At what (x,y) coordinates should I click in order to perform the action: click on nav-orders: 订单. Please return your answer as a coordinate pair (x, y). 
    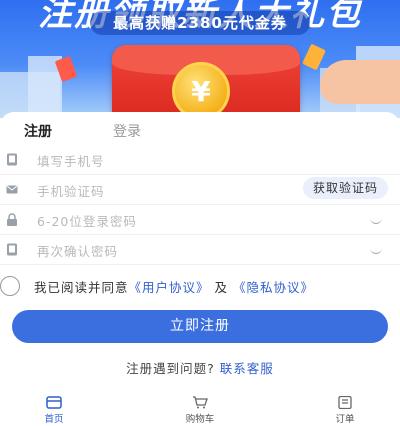
    Looking at the image, I should click on (345, 410).